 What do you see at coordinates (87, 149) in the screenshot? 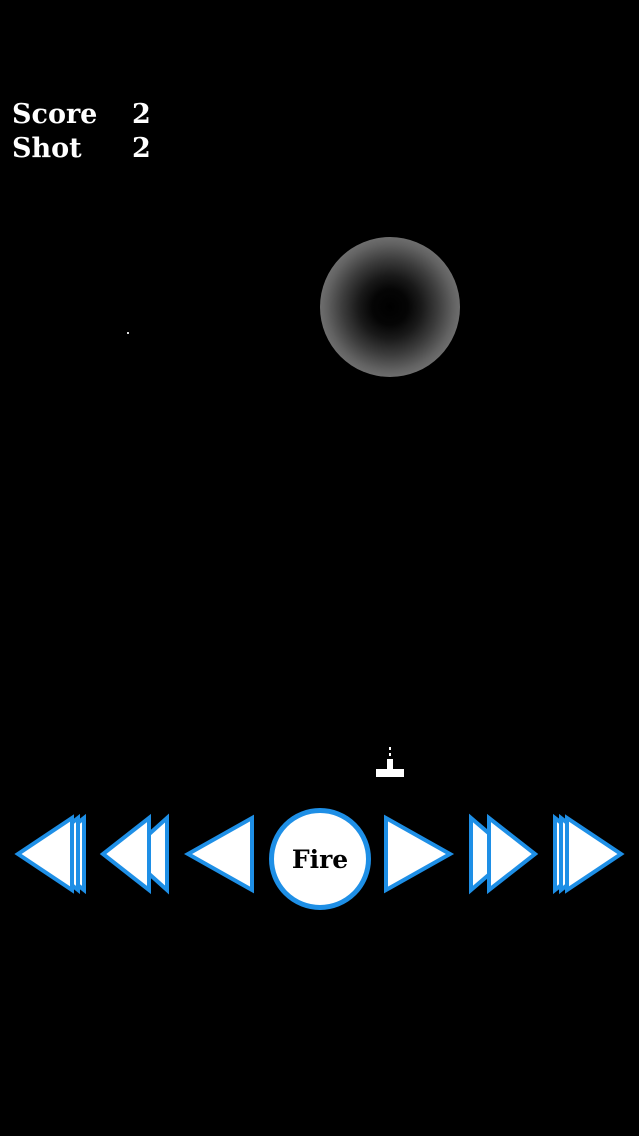
I see `shot-display: Shot 2` at bounding box center [87, 149].